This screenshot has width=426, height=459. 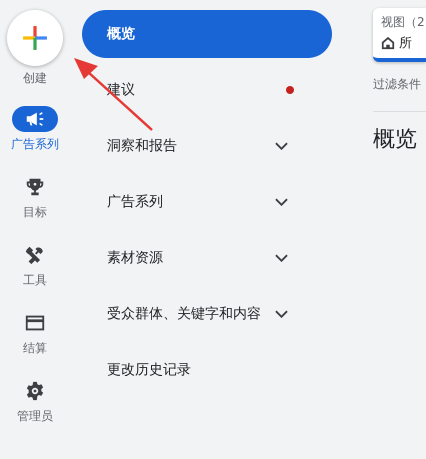 I want to click on nav-item: 广告系列, so click(x=207, y=202).